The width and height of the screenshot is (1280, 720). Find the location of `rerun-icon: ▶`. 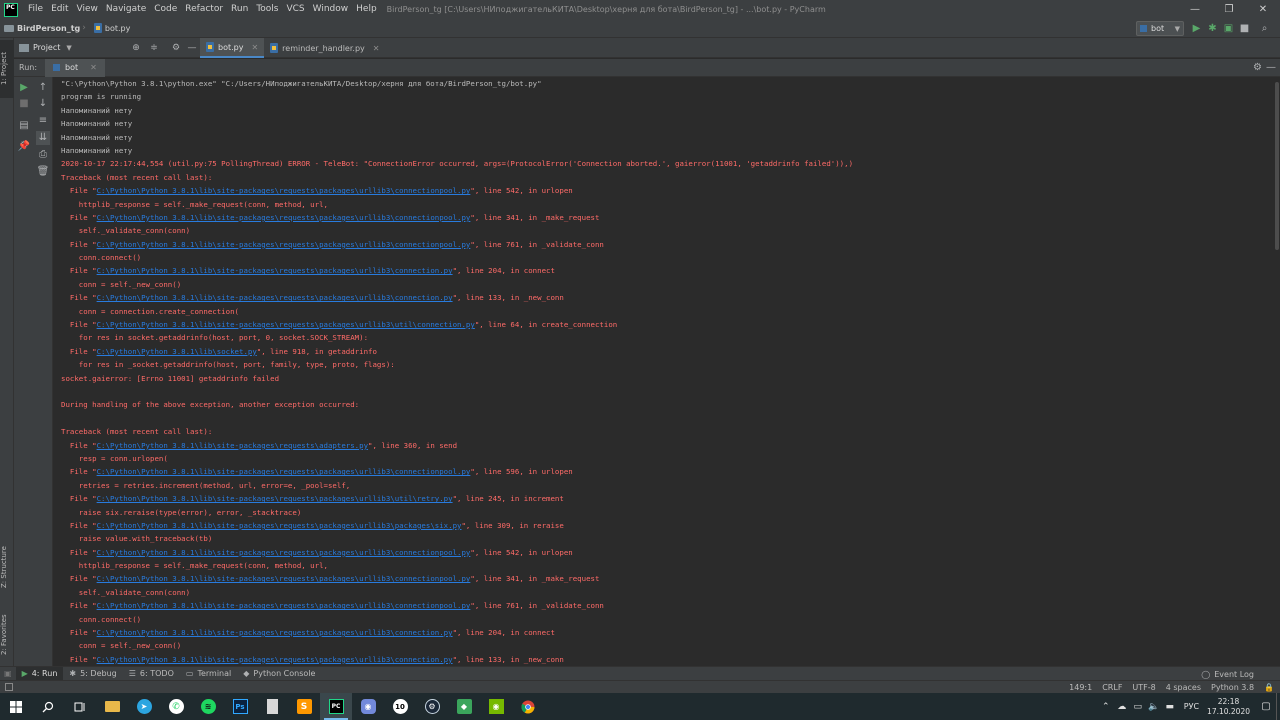

rerun-icon: ▶ is located at coordinates (24, 88).